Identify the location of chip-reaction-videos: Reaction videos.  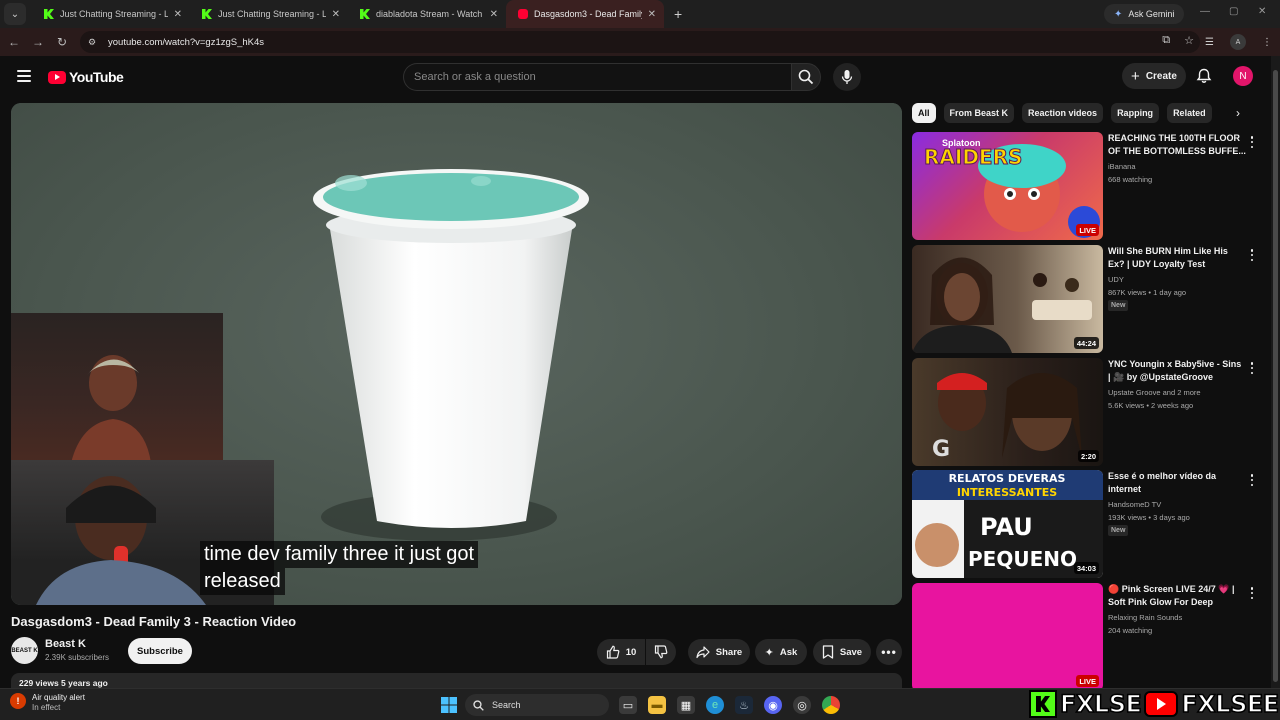
(1063, 113).